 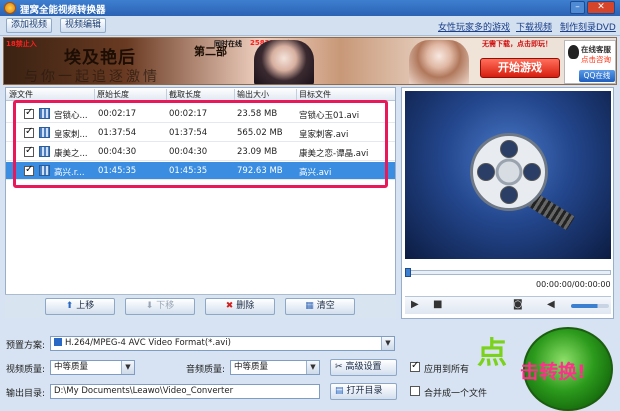 I want to click on add-video-button: 添加视频, so click(x=29, y=25).